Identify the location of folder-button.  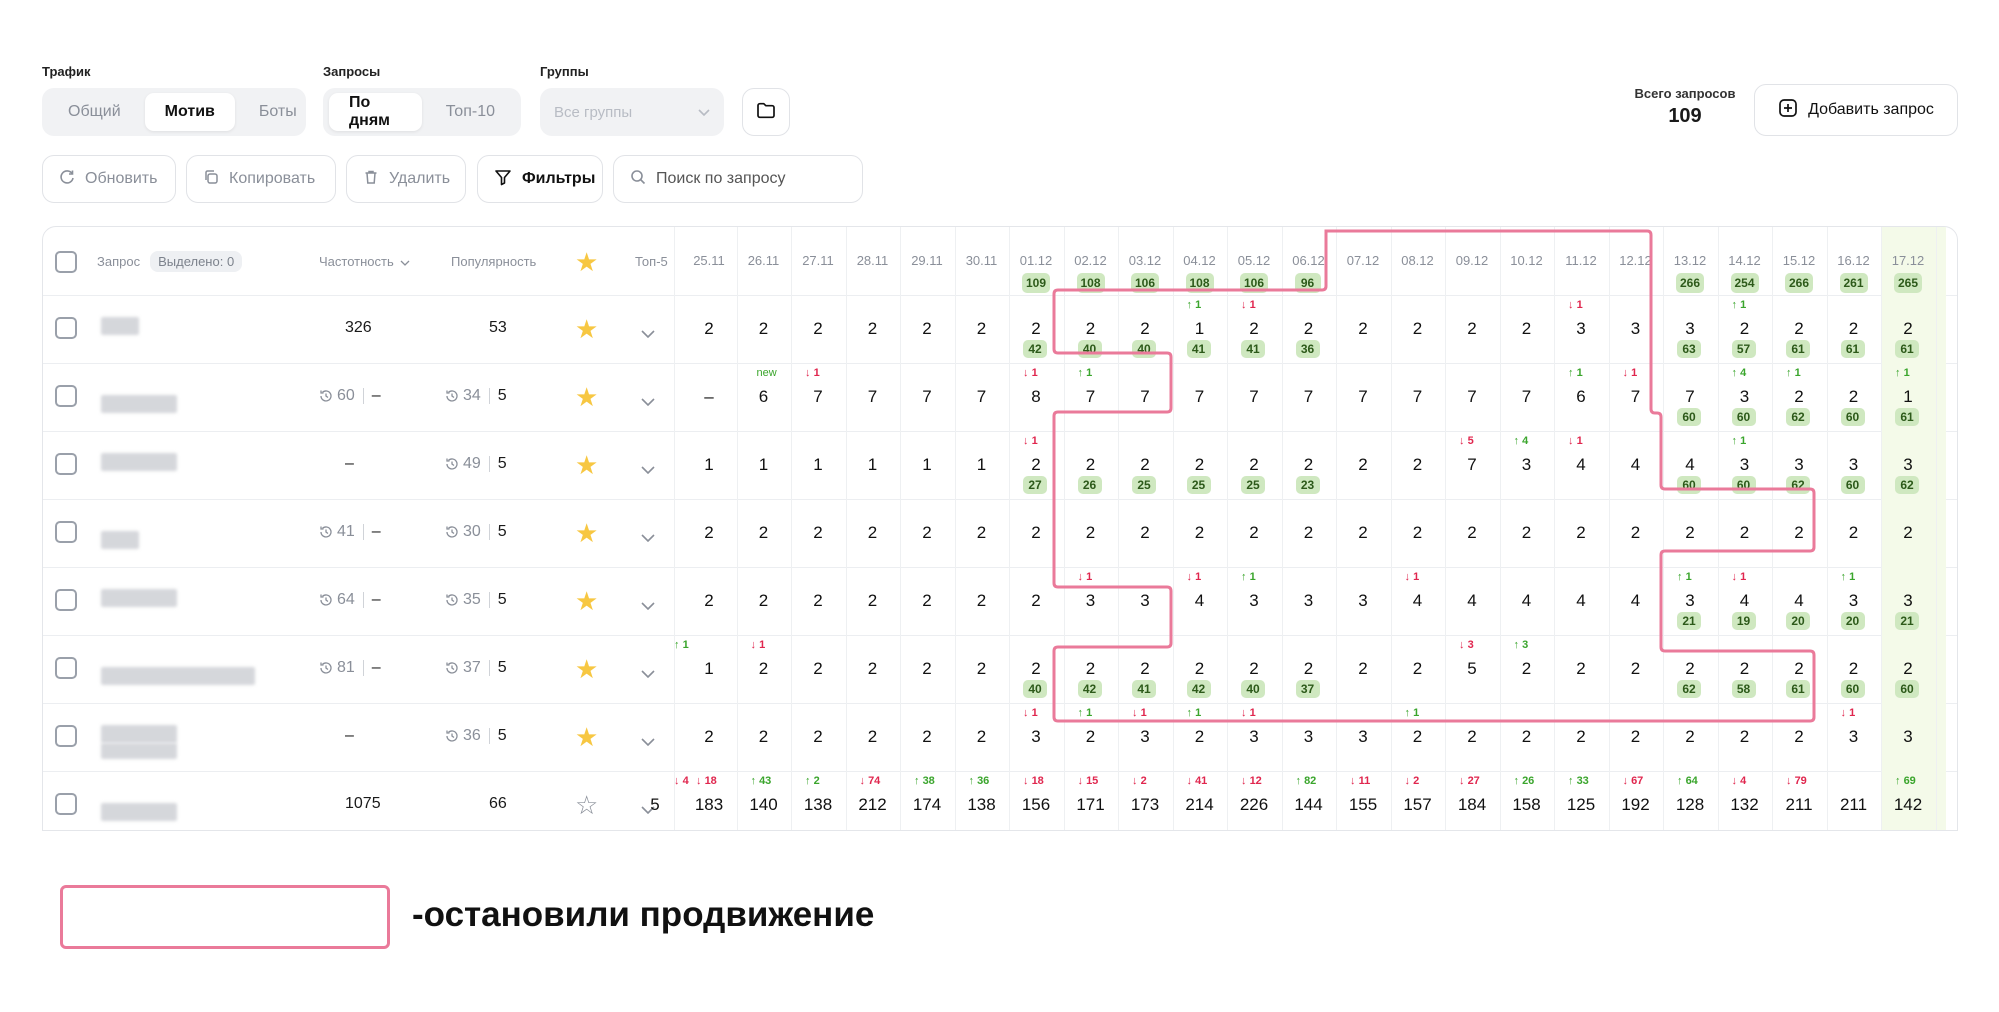
(766, 112).